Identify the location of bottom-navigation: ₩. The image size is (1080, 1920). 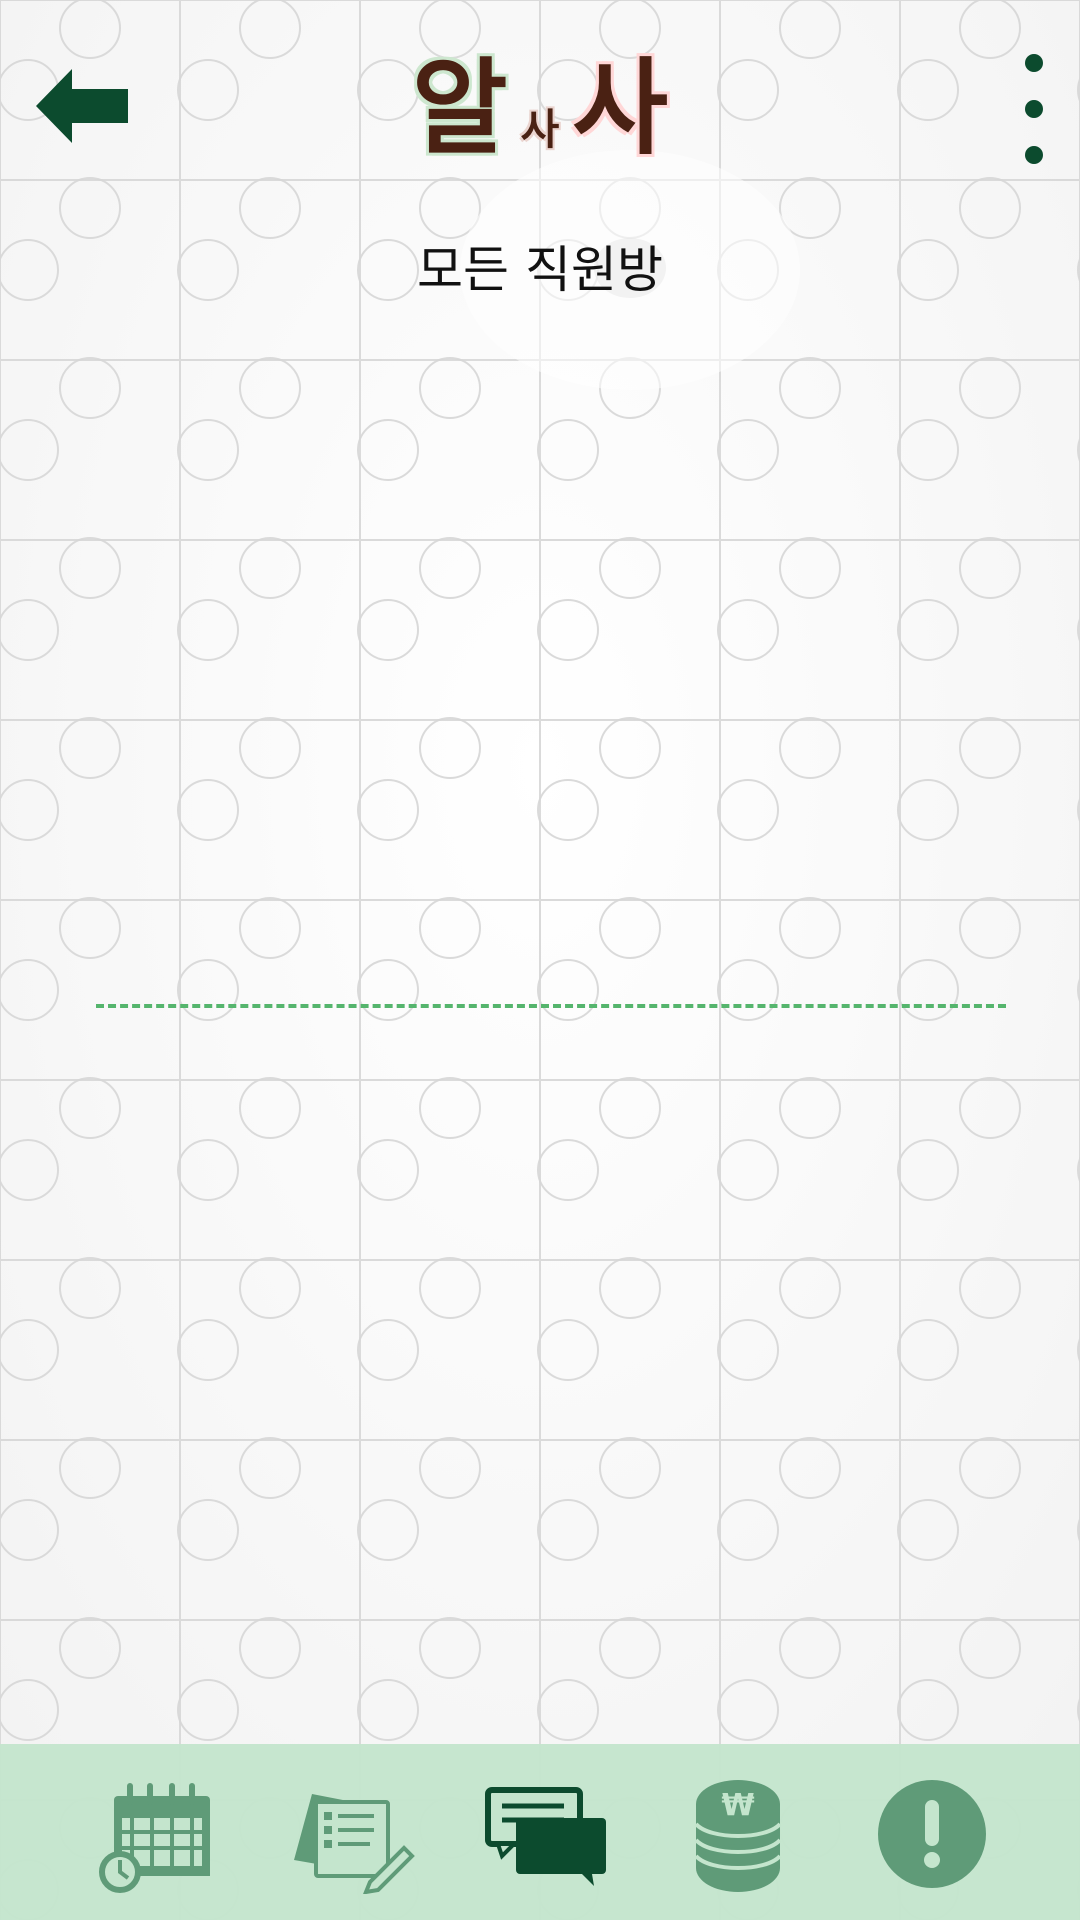
(540, 1832).